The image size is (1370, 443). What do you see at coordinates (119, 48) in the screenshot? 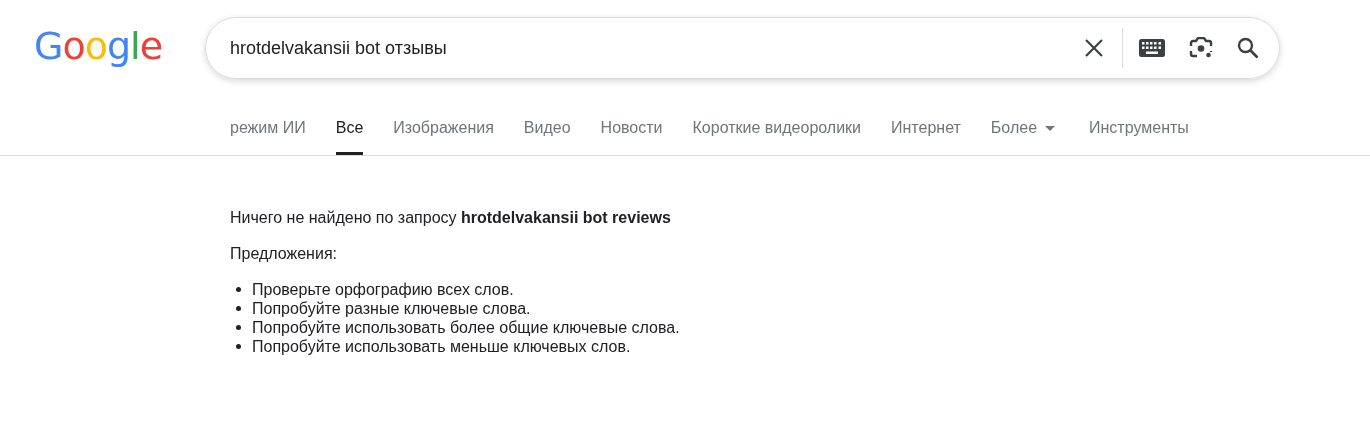
I see `google-logo: Google` at bounding box center [119, 48].